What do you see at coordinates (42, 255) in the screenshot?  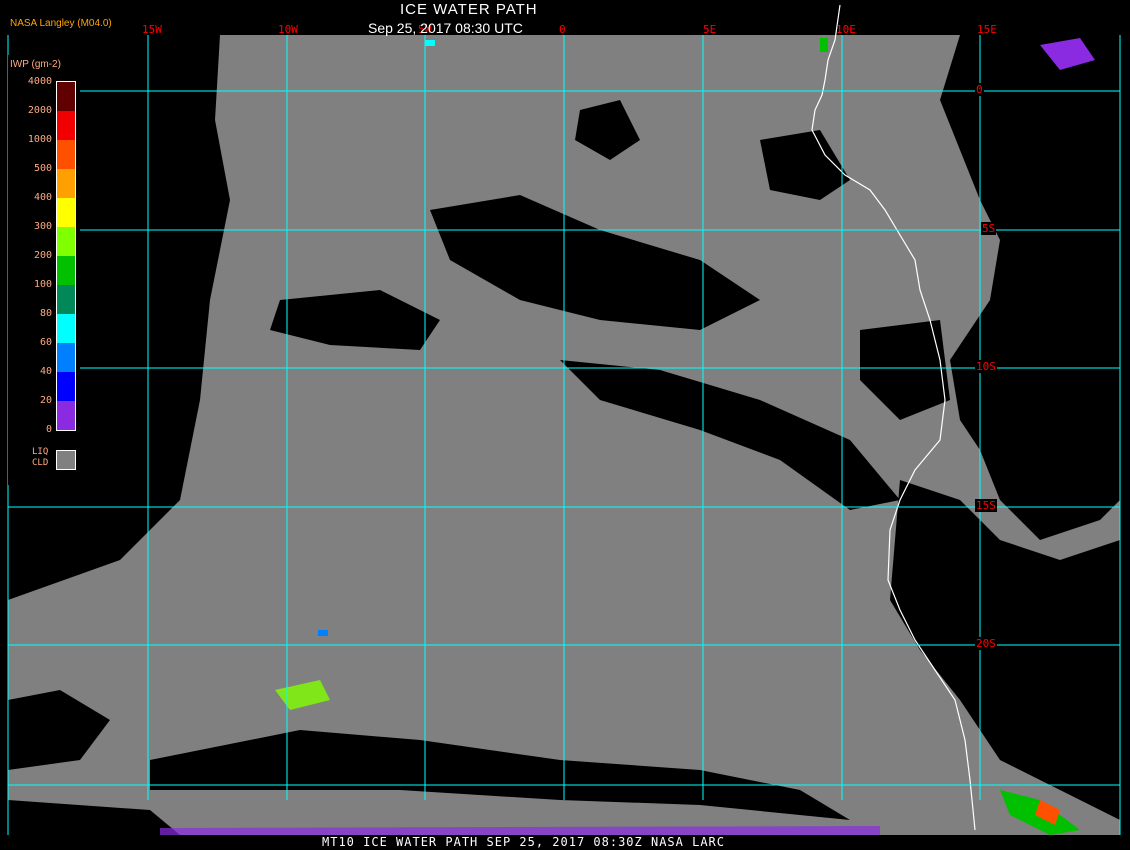 I see `legend-level-label: 200` at bounding box center [42, 255].